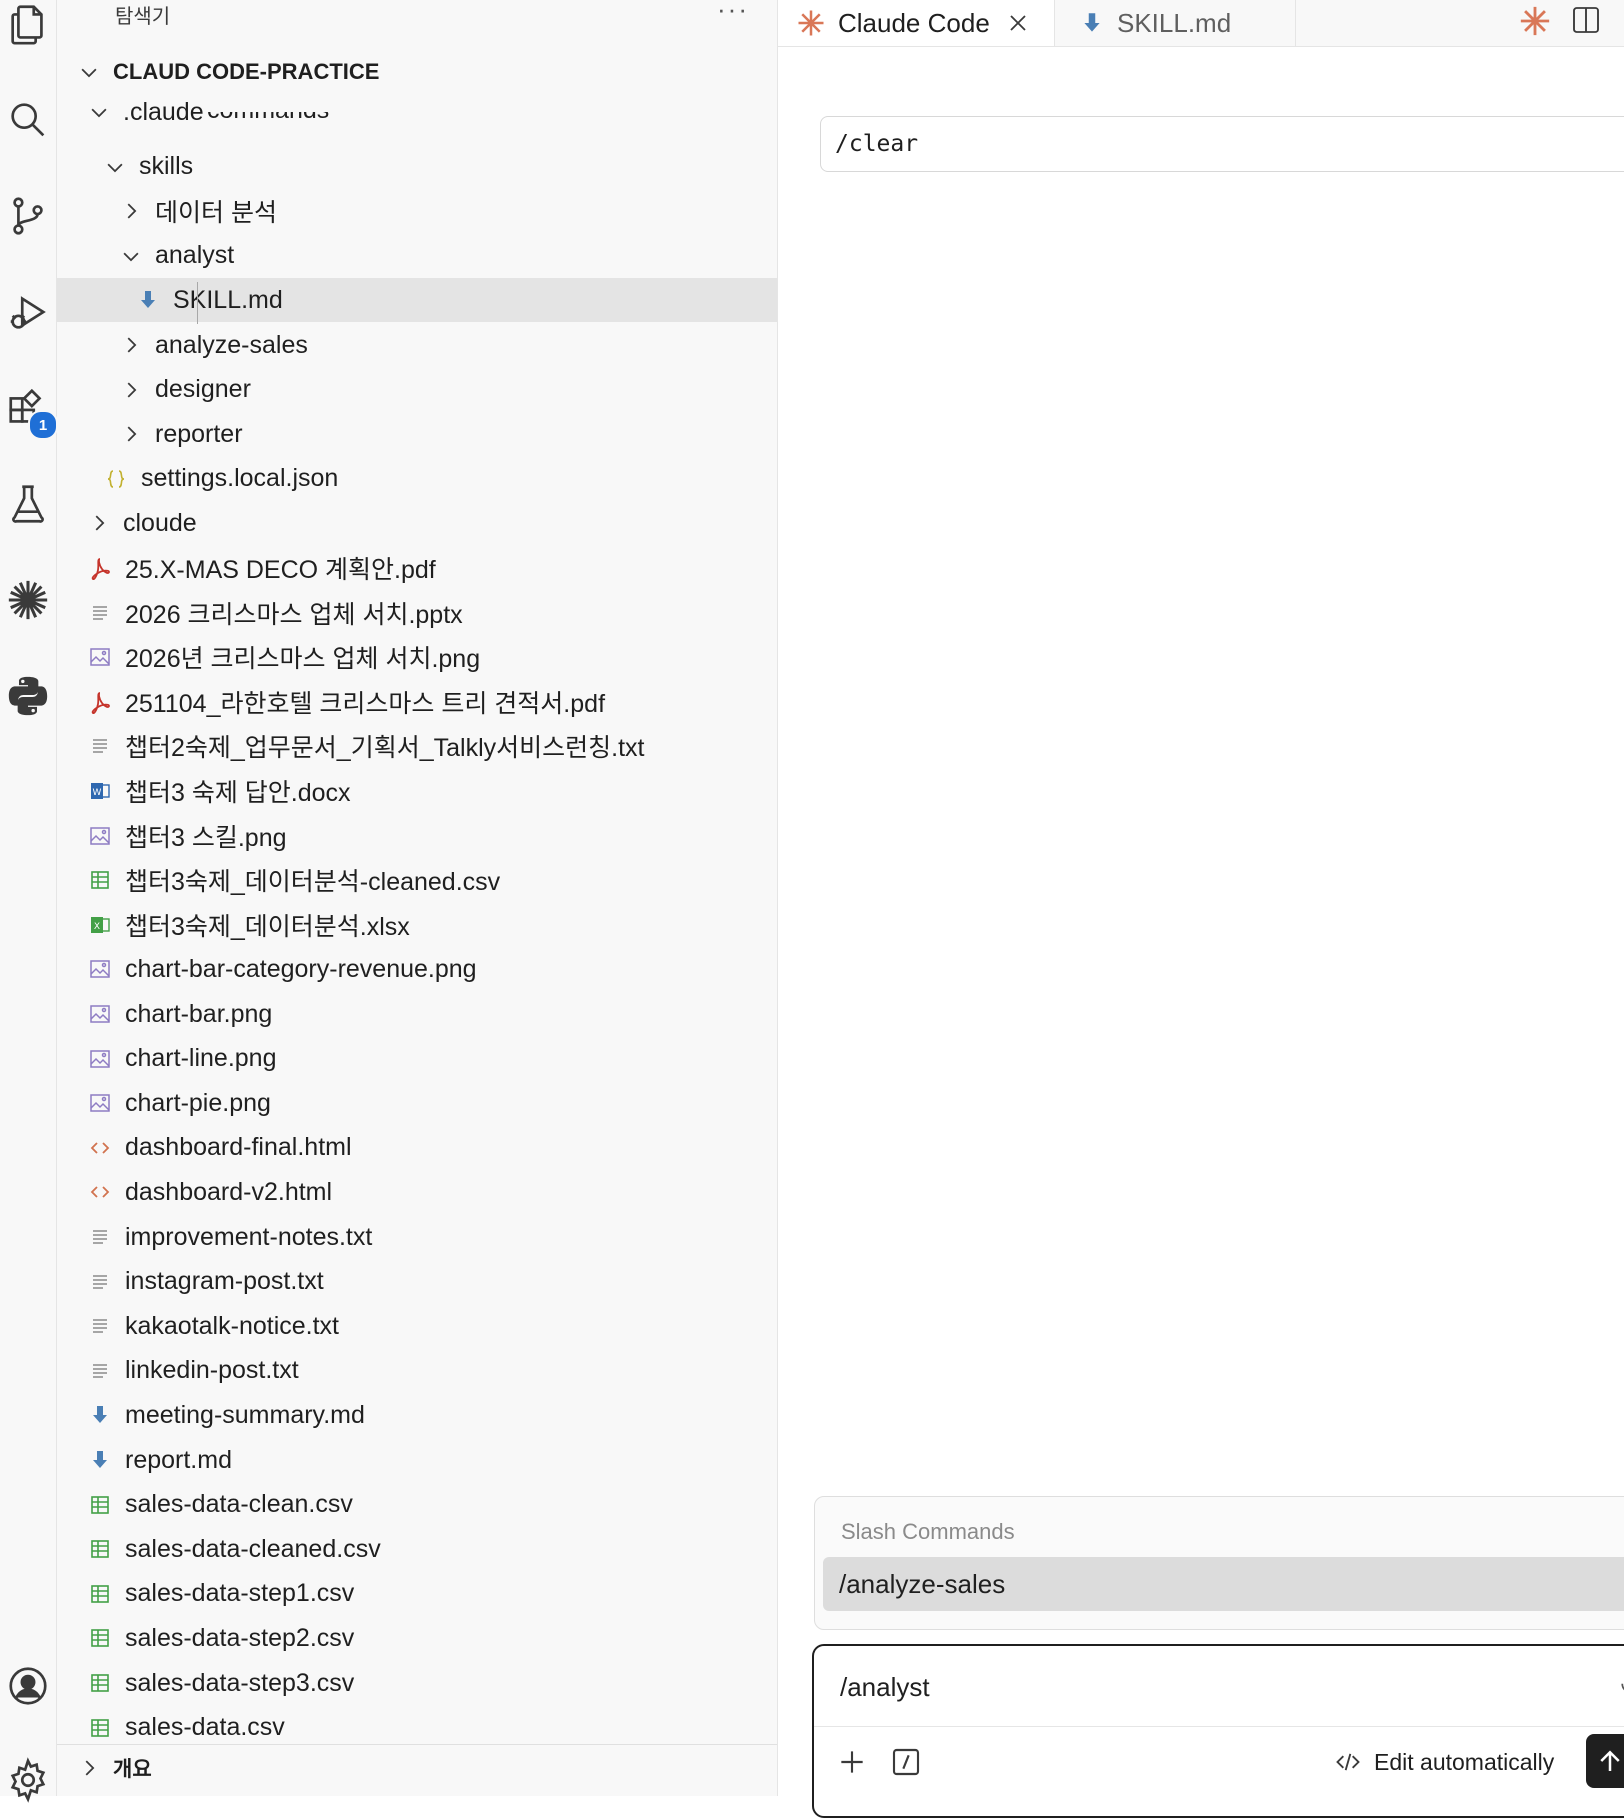  What do you see at coordinates (417, 1549) in the screenshot?
I see `tree-file: sales-data-cleaned.csv` at bounding box center [417, 1549].